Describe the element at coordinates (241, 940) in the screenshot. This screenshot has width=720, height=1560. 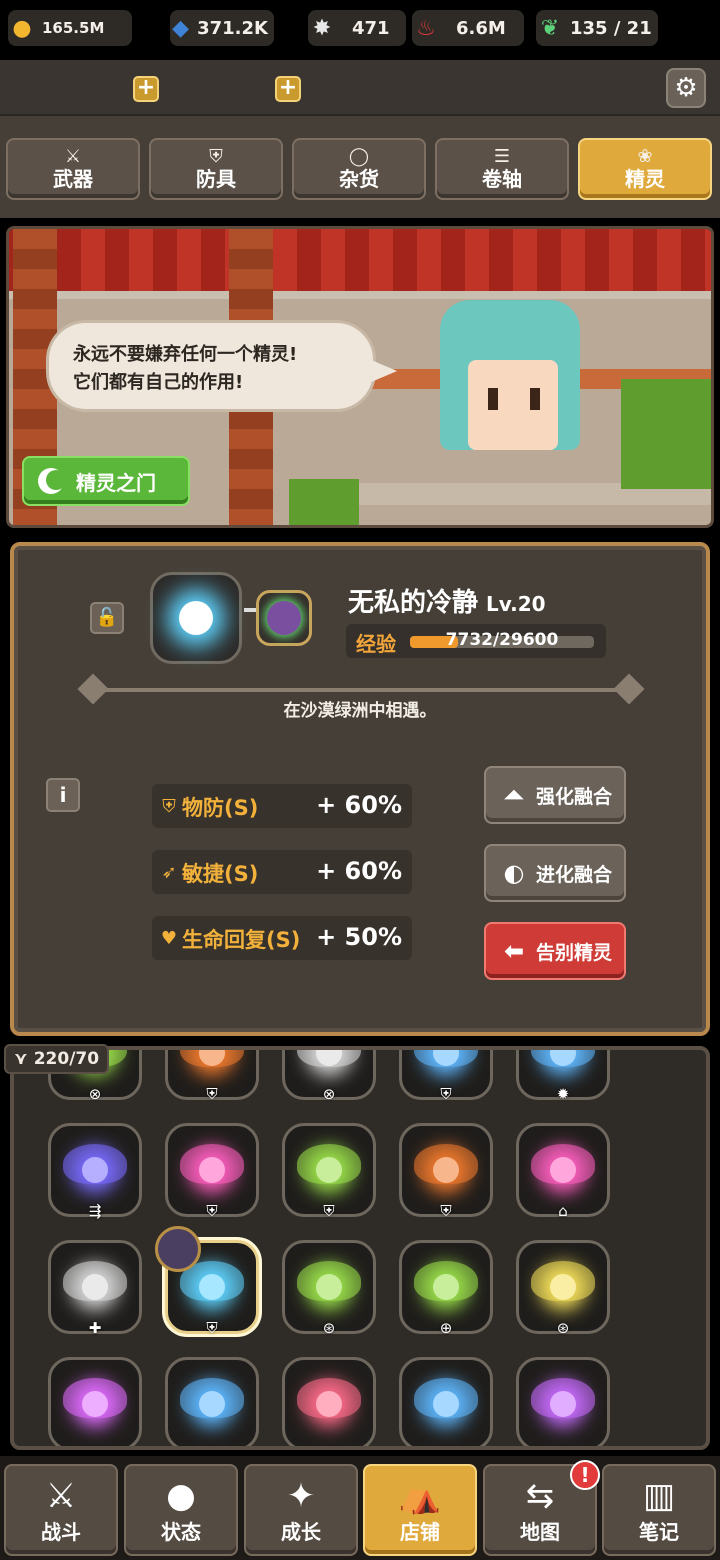
I see `stat-name: 生命回复(S)` at that location.